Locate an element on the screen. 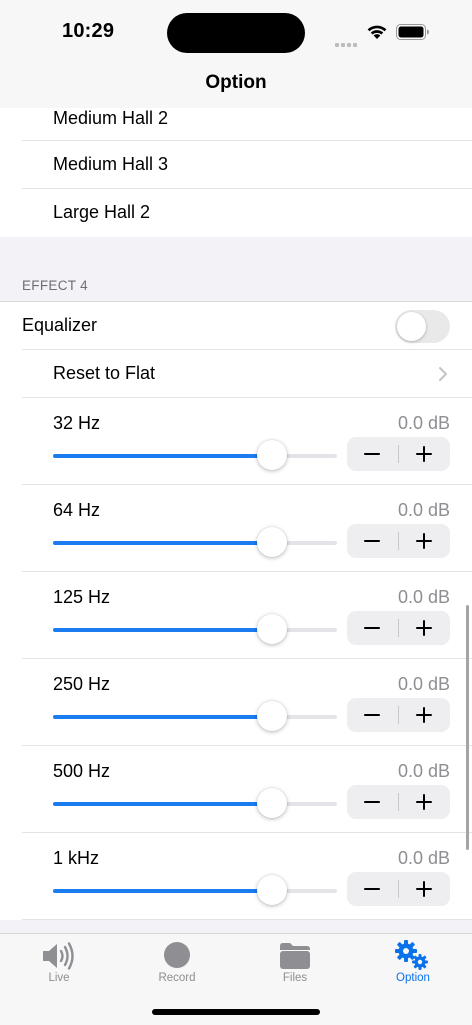 This screenshot has width=472, height=1025. list-item-medium-hall-2: Medium Hall 2 is located at coordinates (236, 124).